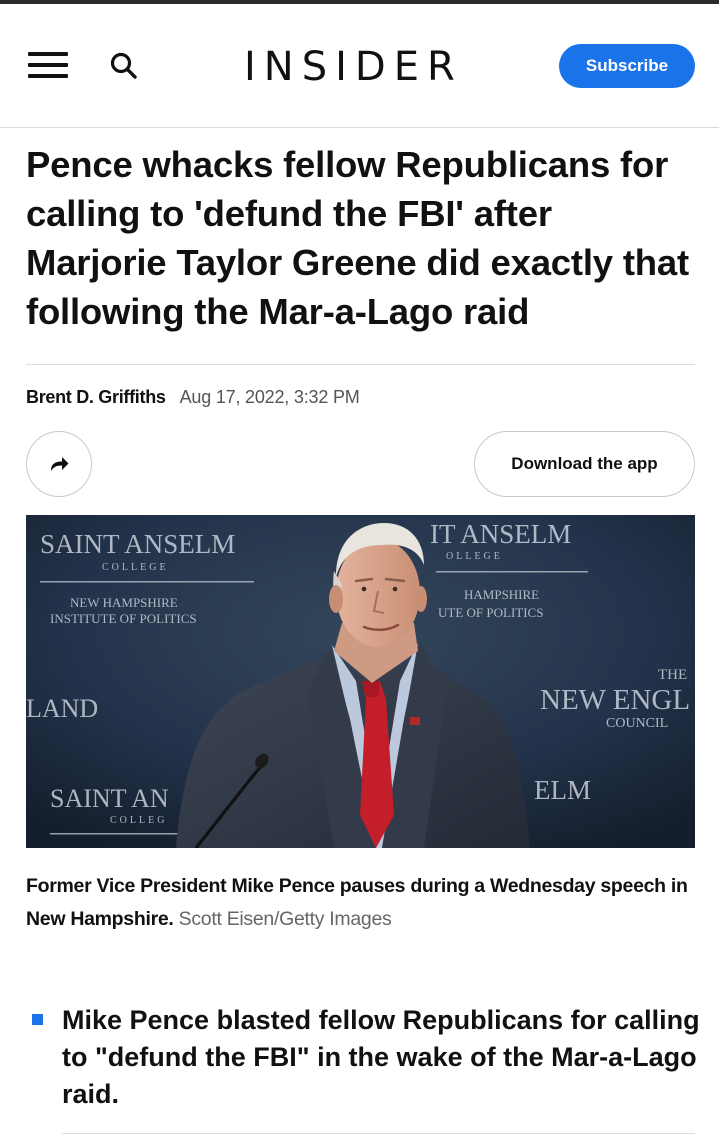 Image resolution: width=719 pixels, height=1141 pixels. I want to click on bullet-square-icon, so click(37, 1019).